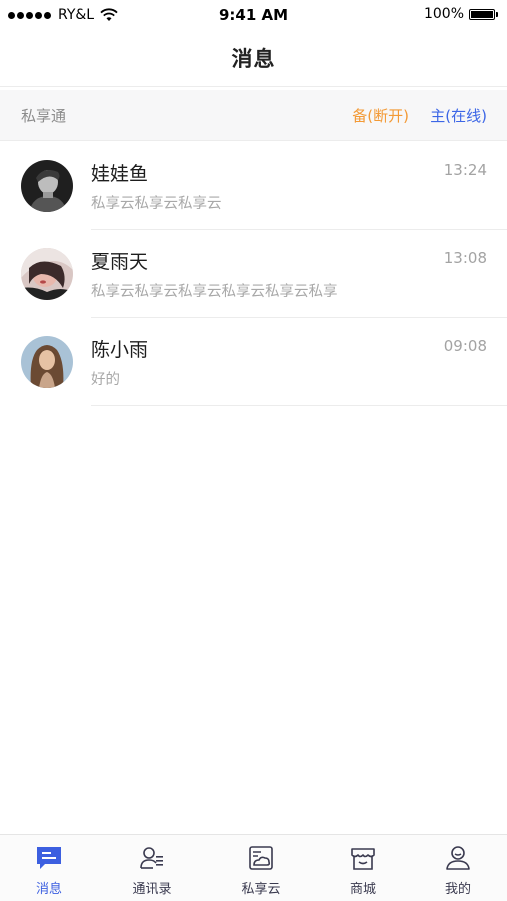 This screenshot has width=507, height=901. I want to click on tab-label: 我的, so click(457, 889).